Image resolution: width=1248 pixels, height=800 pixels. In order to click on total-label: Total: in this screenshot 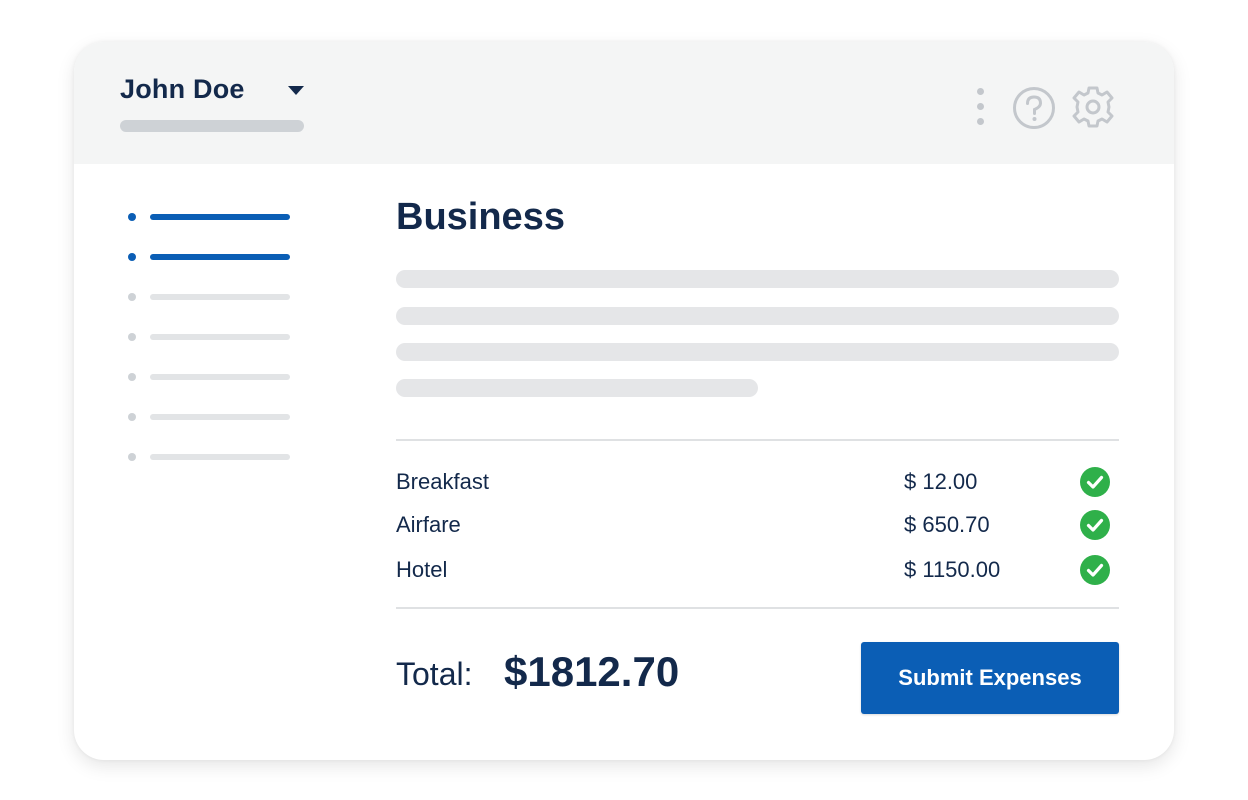, I will do `click(434, 674)`.